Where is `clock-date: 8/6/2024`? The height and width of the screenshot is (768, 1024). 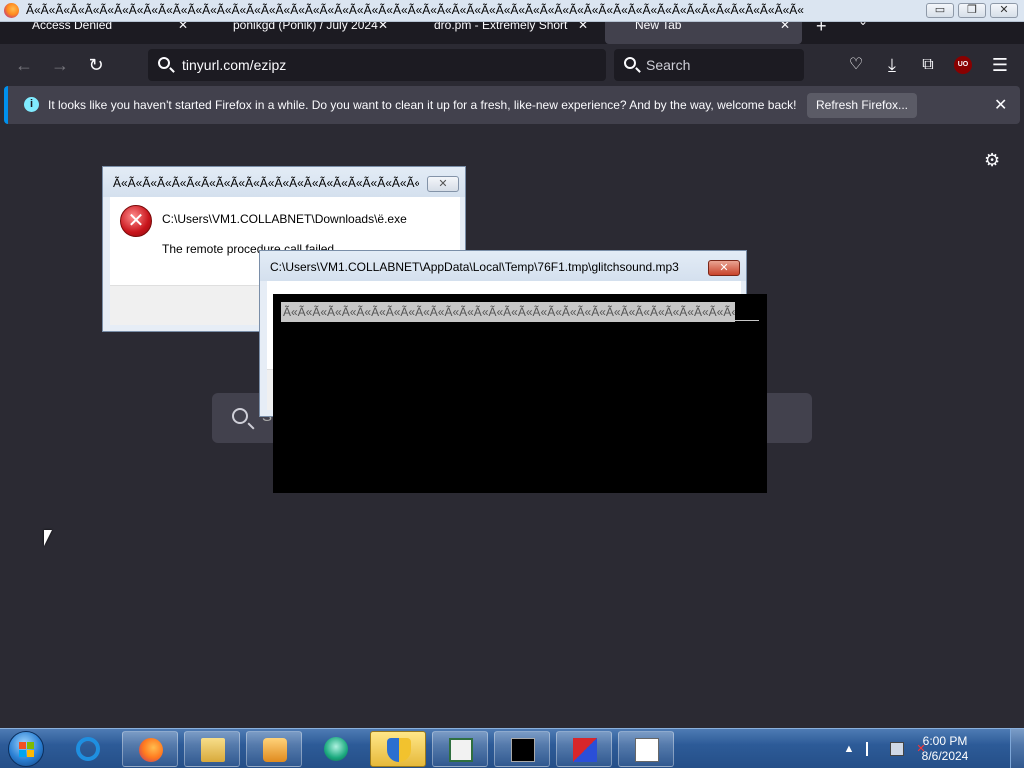 clock-date: 8/6/2024 is located at coordinates (945, 756).